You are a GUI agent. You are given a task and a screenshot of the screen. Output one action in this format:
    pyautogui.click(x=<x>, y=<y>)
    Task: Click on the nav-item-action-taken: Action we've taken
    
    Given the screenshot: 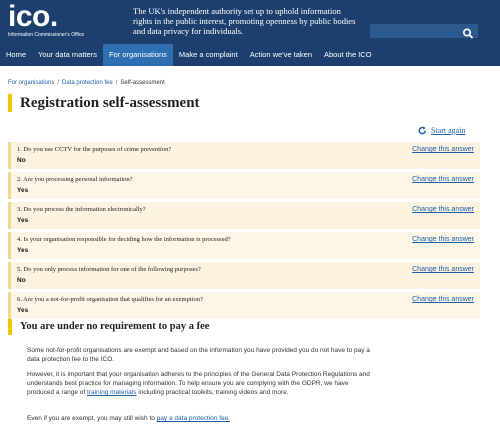 What is the action you would take?
    pyautogui.click(x=281, y=55)
    